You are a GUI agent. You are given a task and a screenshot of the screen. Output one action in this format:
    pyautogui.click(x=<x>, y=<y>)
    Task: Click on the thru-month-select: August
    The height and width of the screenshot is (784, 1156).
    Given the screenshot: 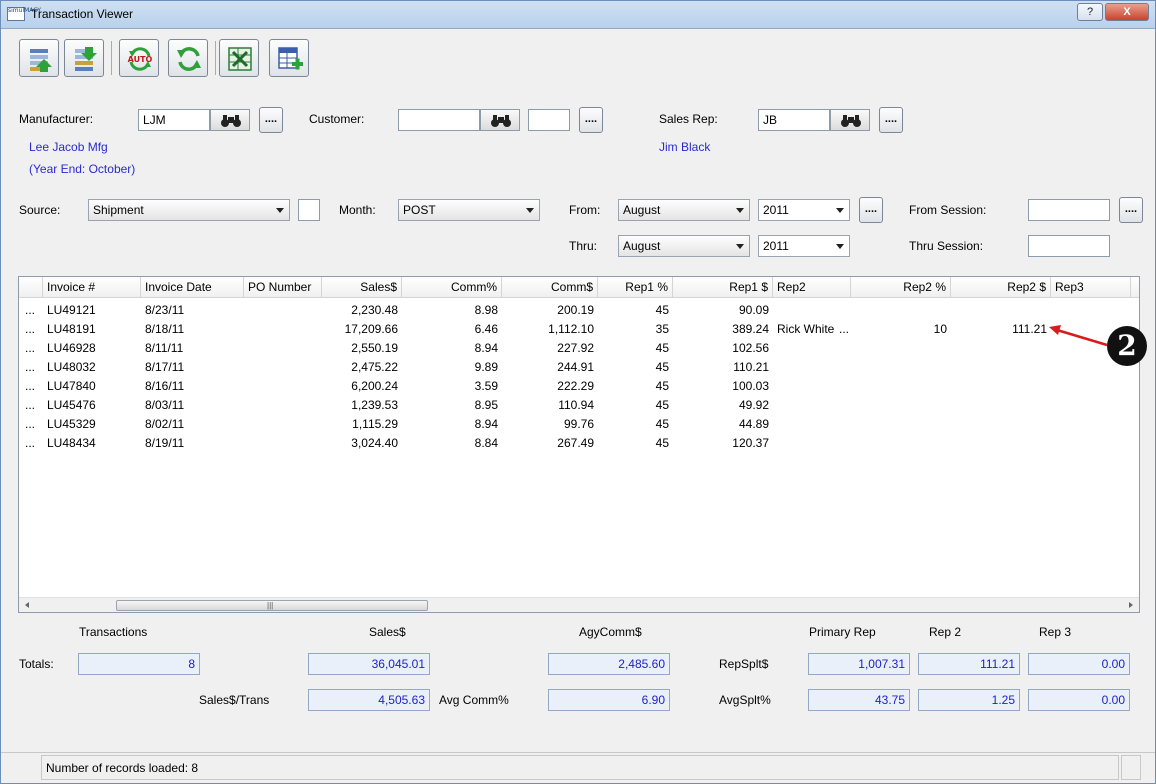 What is the action you would take?
    pyautogui.click(x=684, y=246)
    